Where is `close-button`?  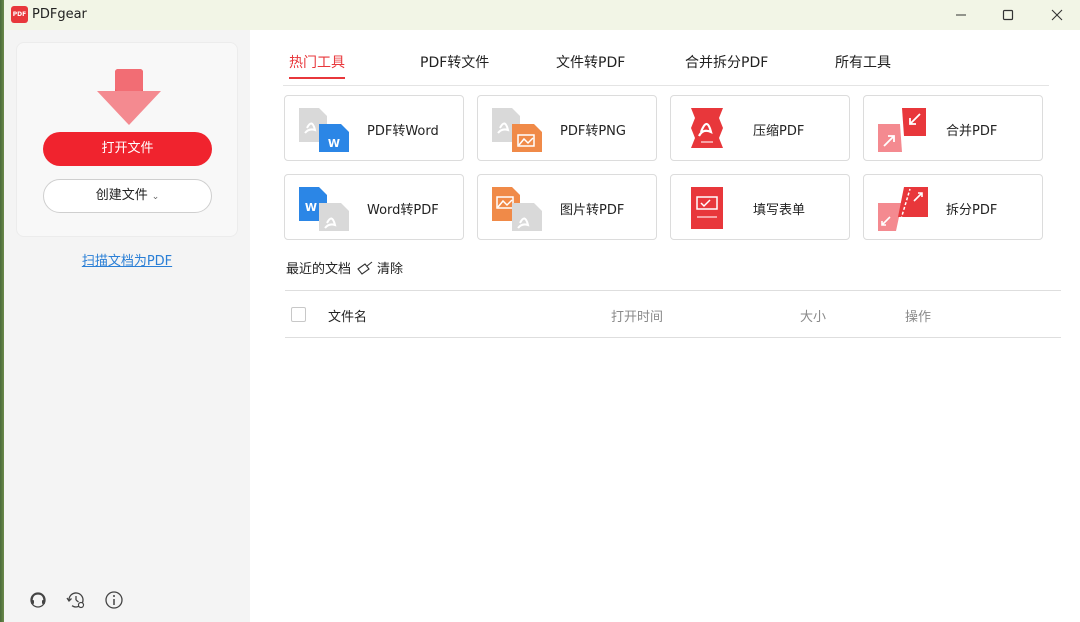 close-button is located at coordinates (1057, 15).